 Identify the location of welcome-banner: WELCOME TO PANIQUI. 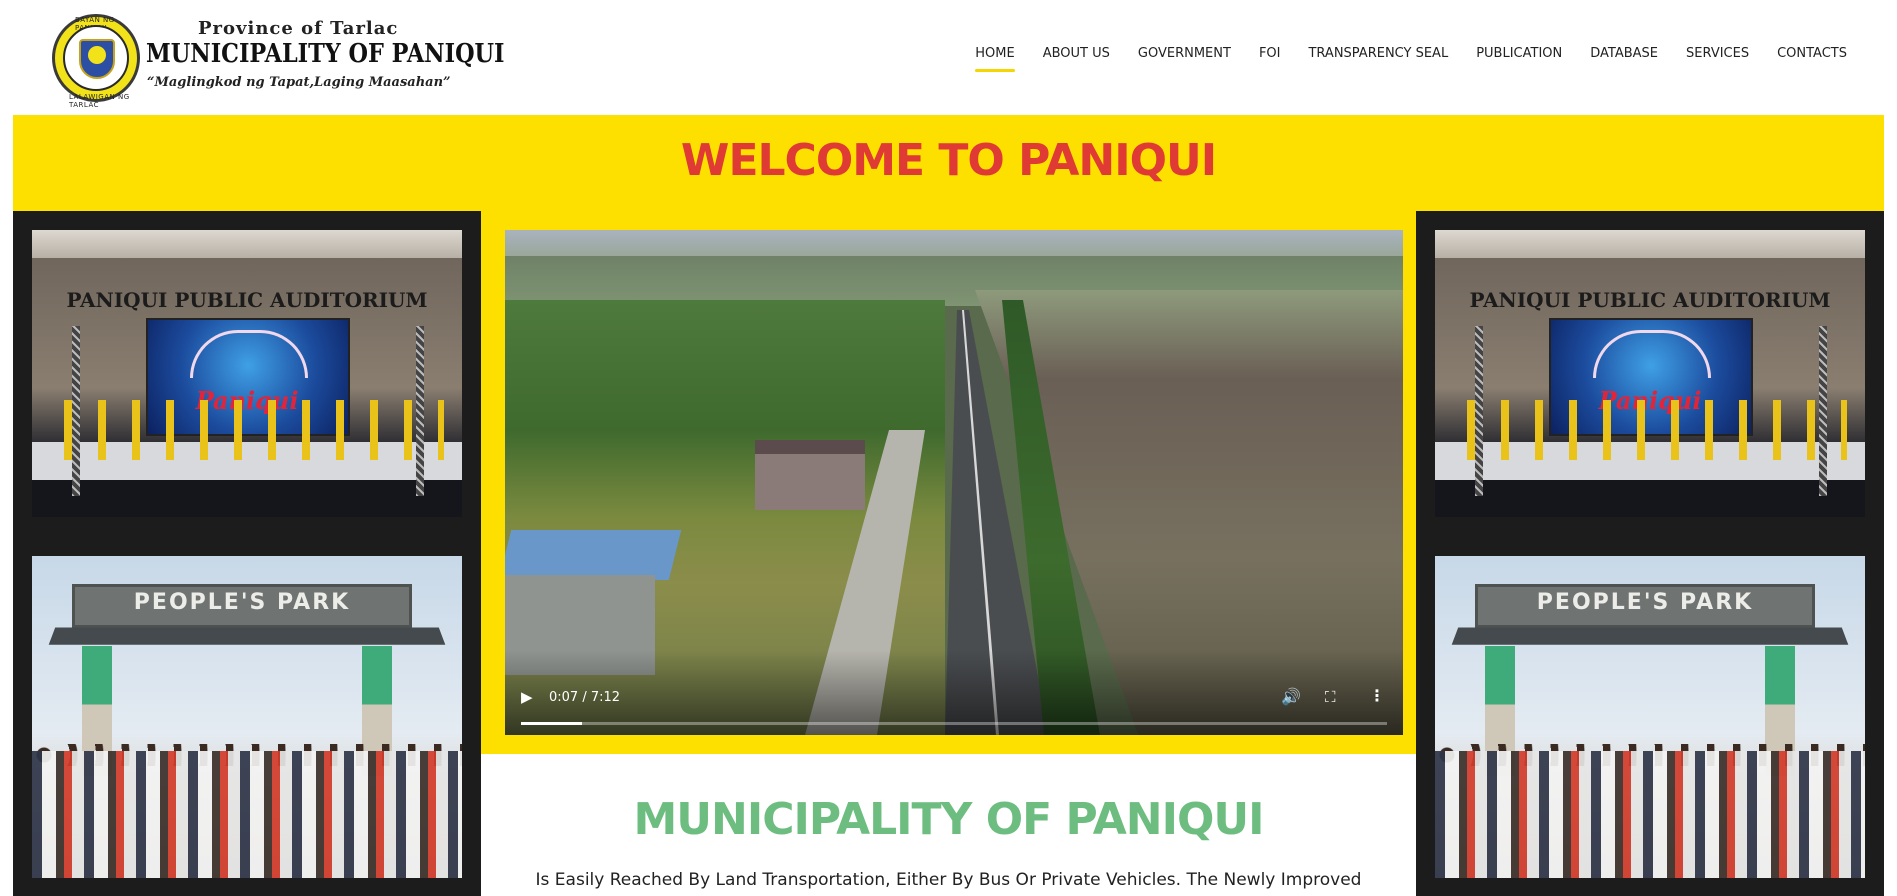
(948, 163).